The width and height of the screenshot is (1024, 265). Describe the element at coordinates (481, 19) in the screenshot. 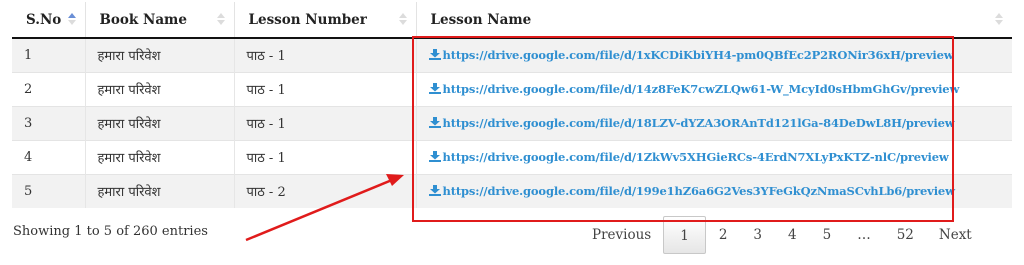

I see `column-header-label: Lesson Name` at that location.